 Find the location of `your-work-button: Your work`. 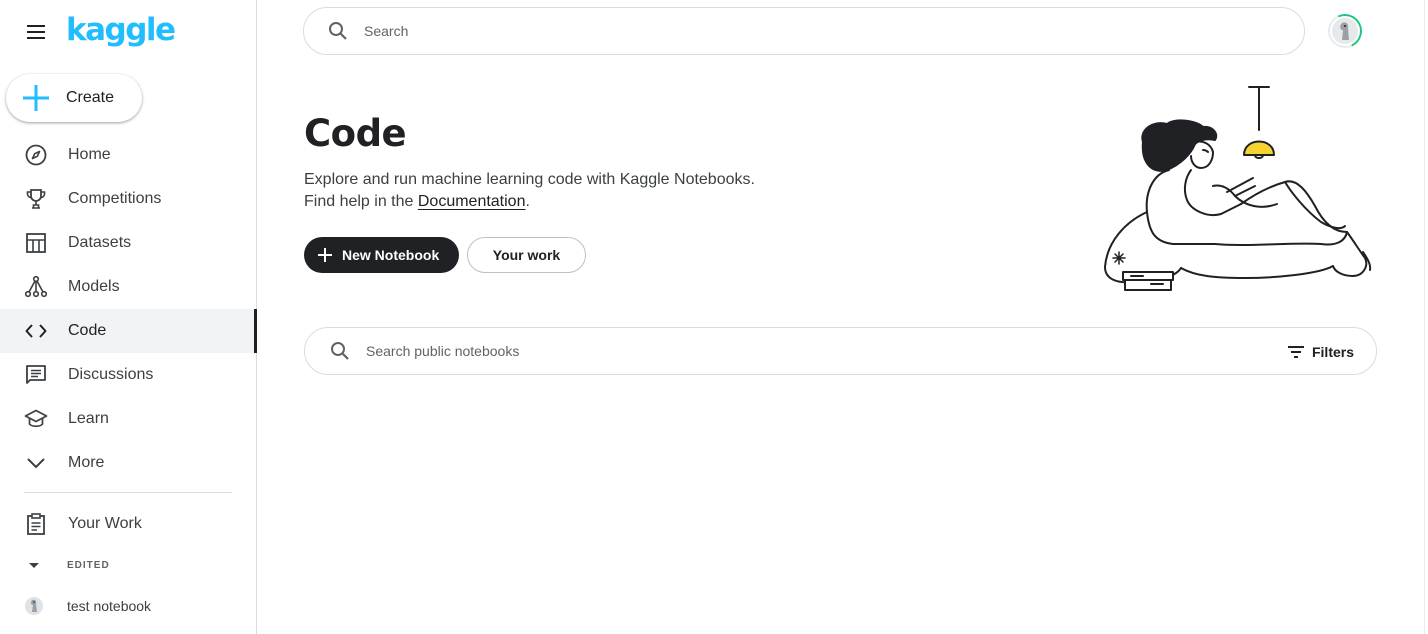

your-work-button: Your work is located at coordinates (526, 255).